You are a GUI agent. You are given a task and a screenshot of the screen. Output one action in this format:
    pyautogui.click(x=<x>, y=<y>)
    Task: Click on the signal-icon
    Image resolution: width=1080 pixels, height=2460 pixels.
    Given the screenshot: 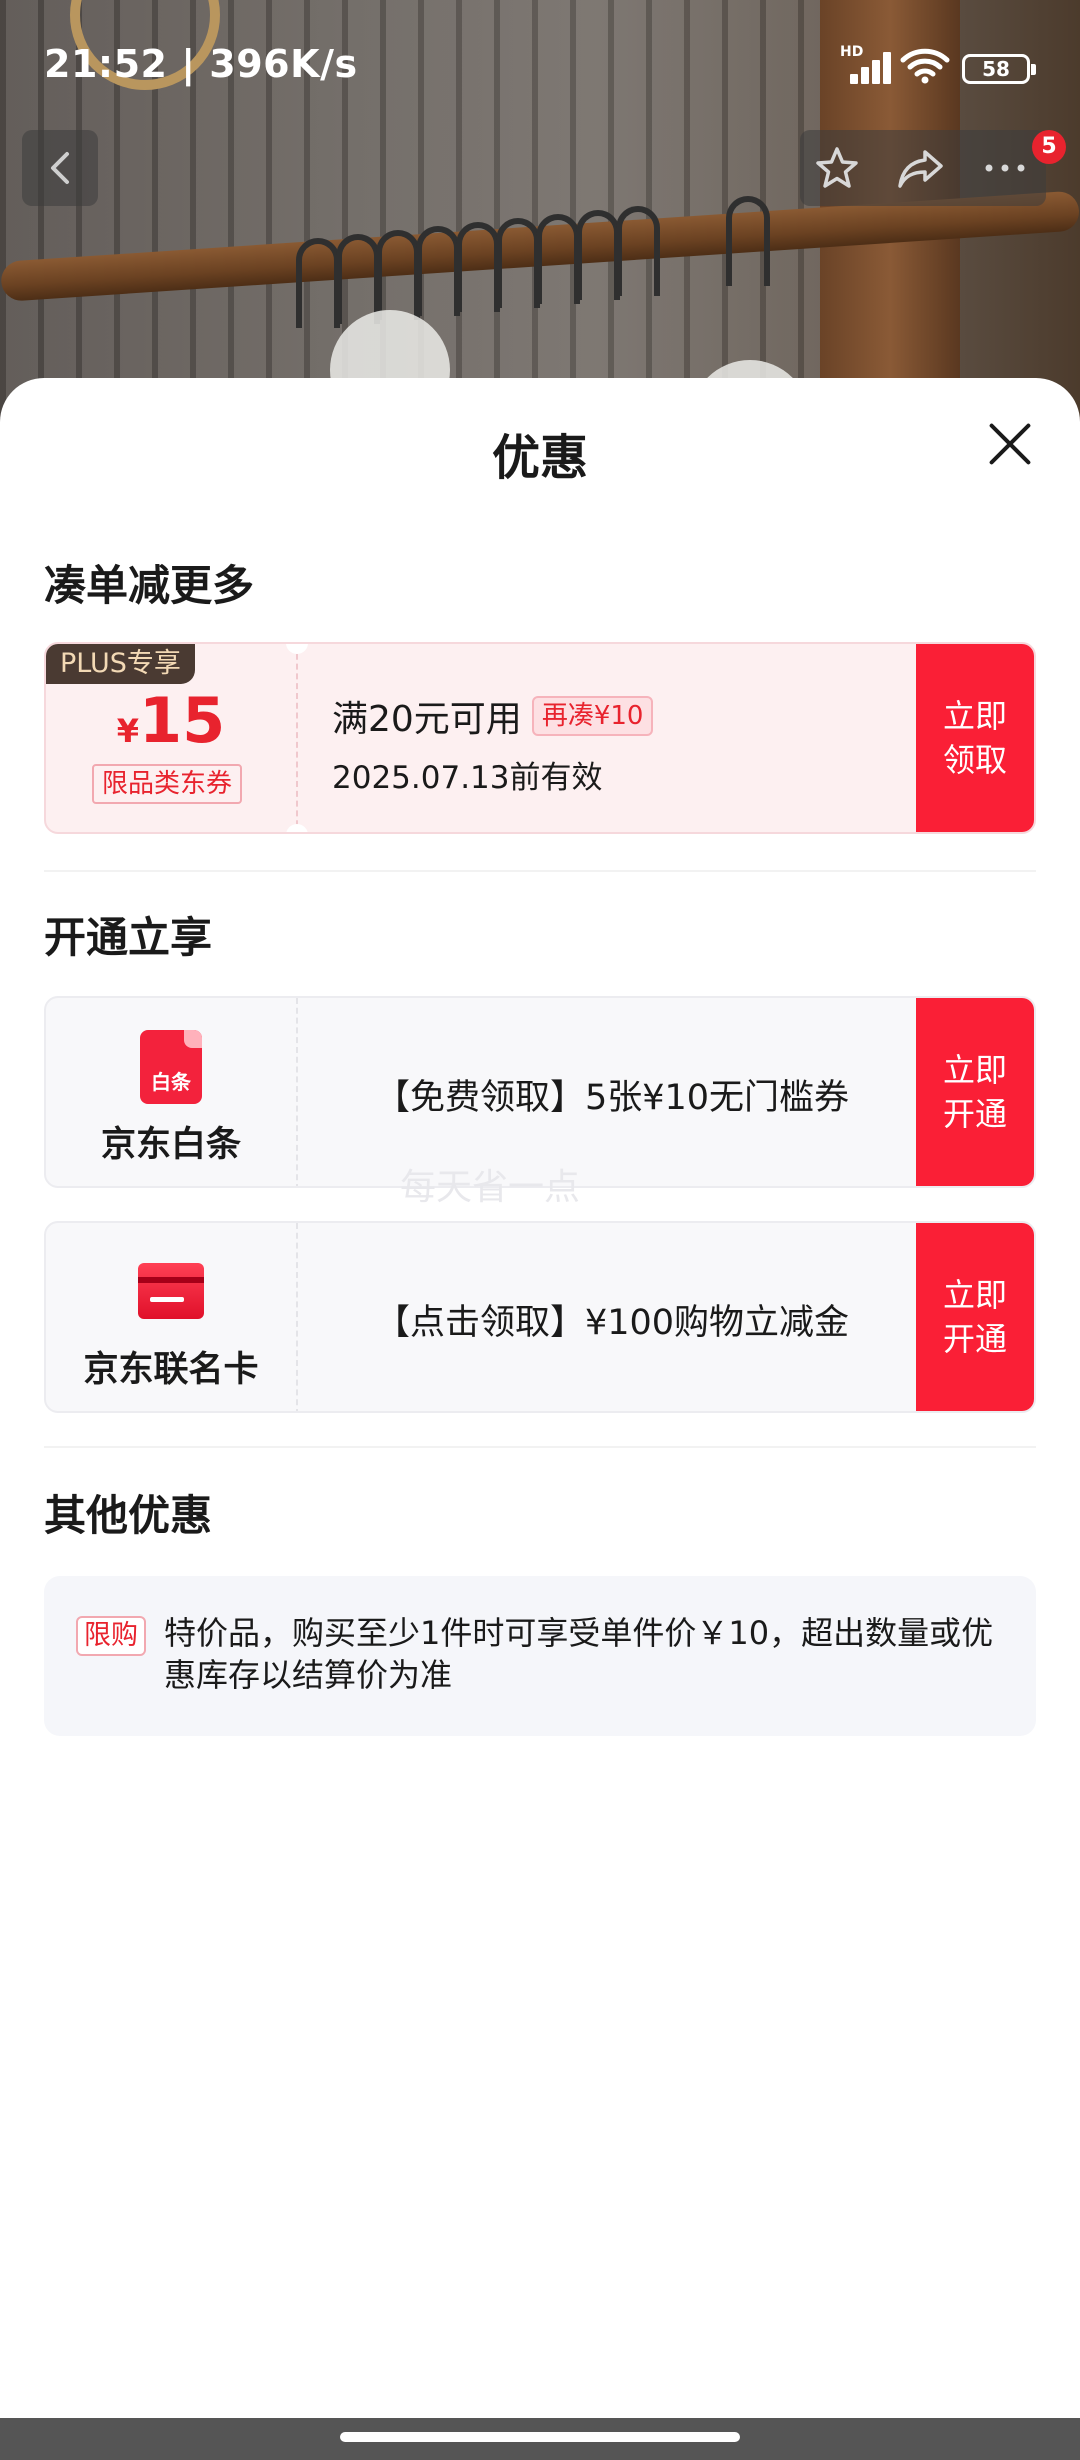 What is the action you would take?
    pyautogui.click(x=865, y=67)
    